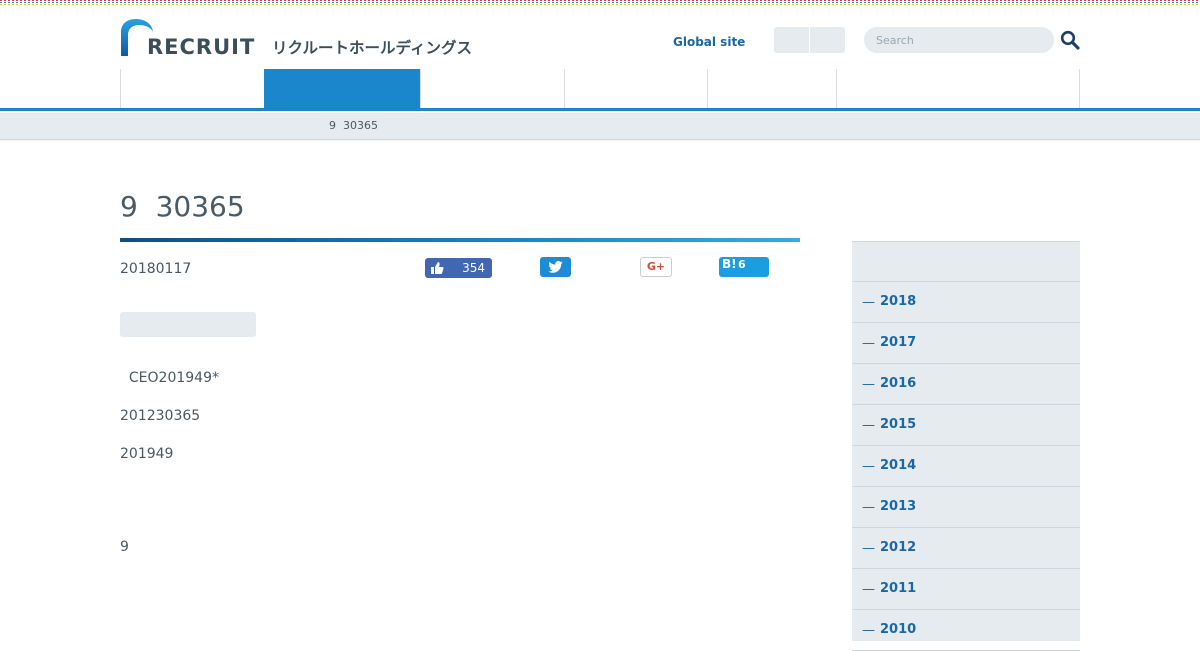 The image size is (1200, 651). I want to click on facebook-like-count: 354, so click(473, 268).